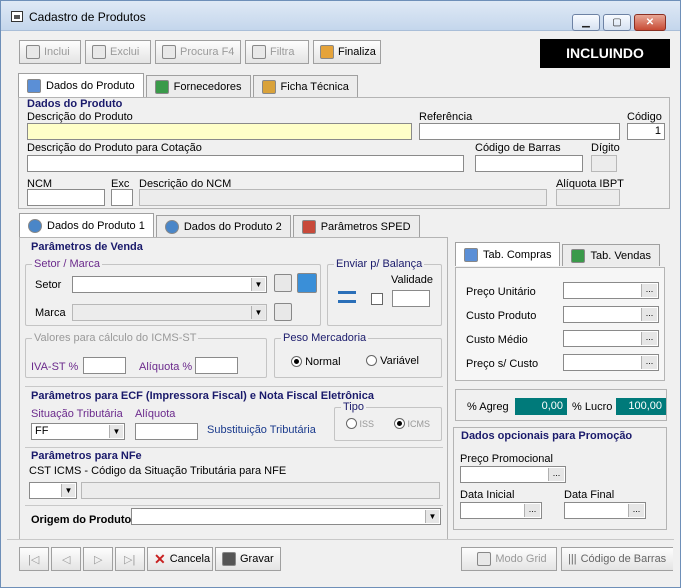  What do you see at coordinates (617, 559) in the screenshot?
I see `cod-barras-button: ||| Código de Barras` at bounding box center [617, 559].